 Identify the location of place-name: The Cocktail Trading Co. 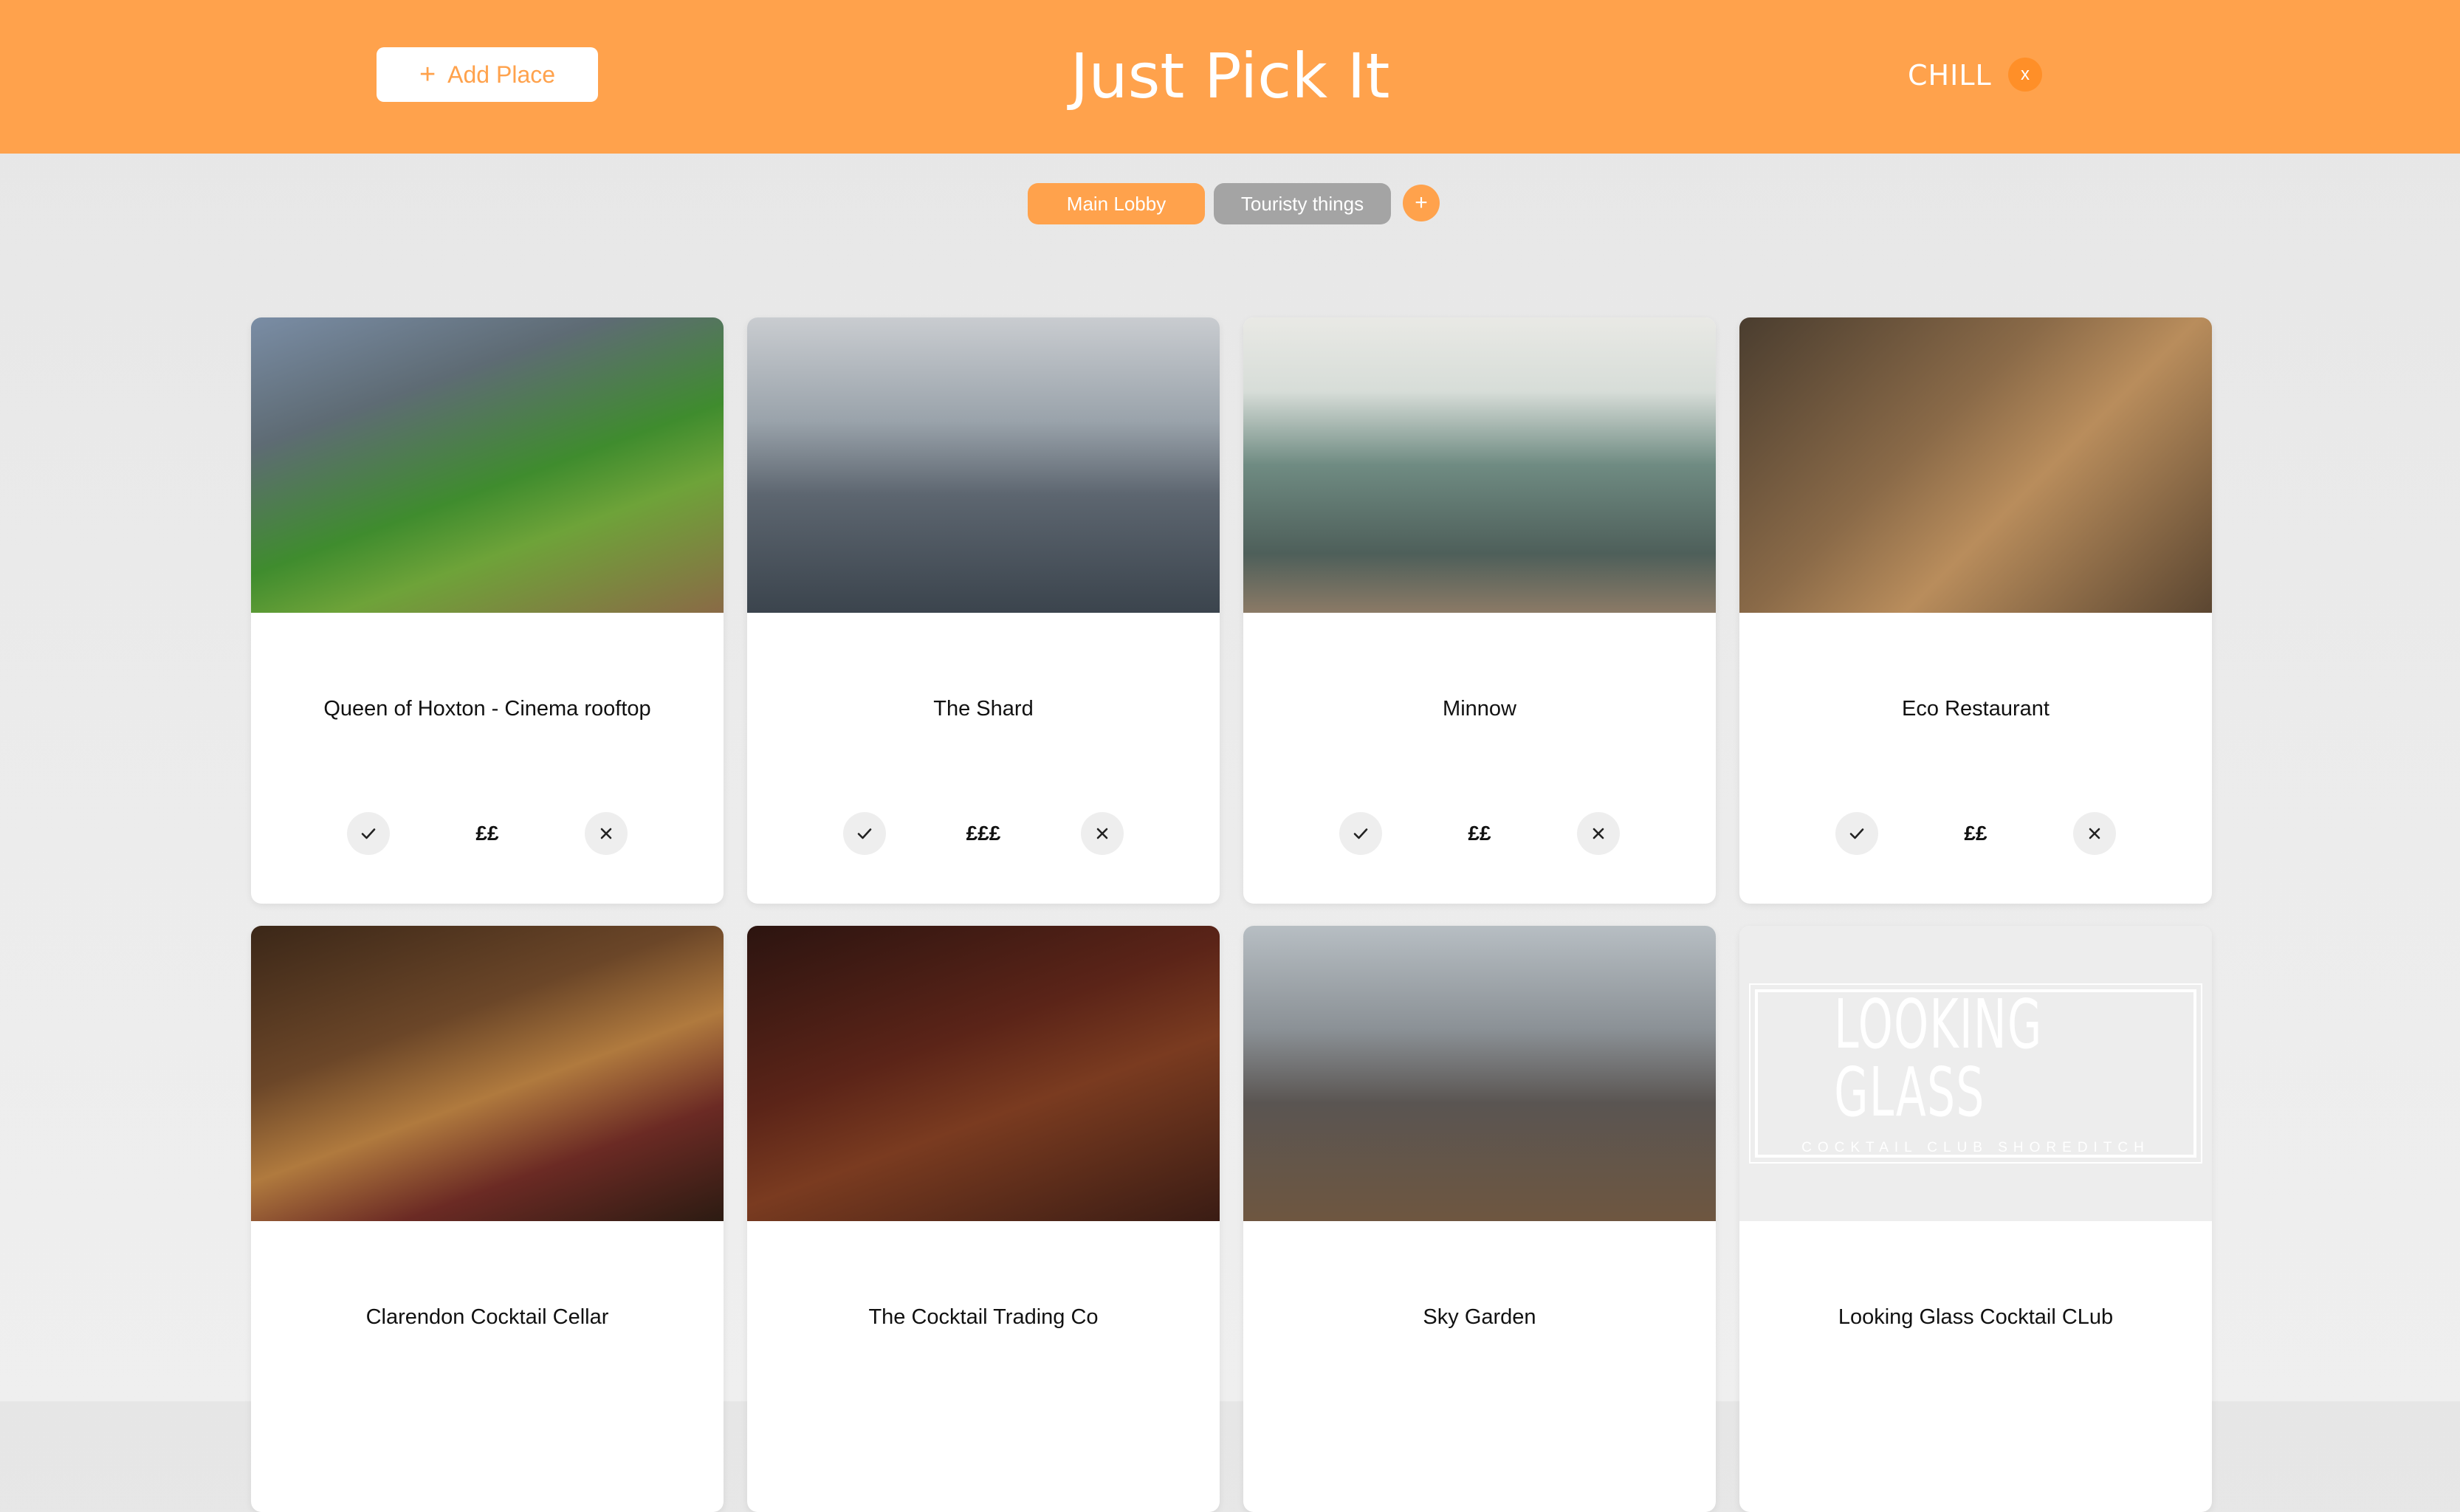
(984, 1317).